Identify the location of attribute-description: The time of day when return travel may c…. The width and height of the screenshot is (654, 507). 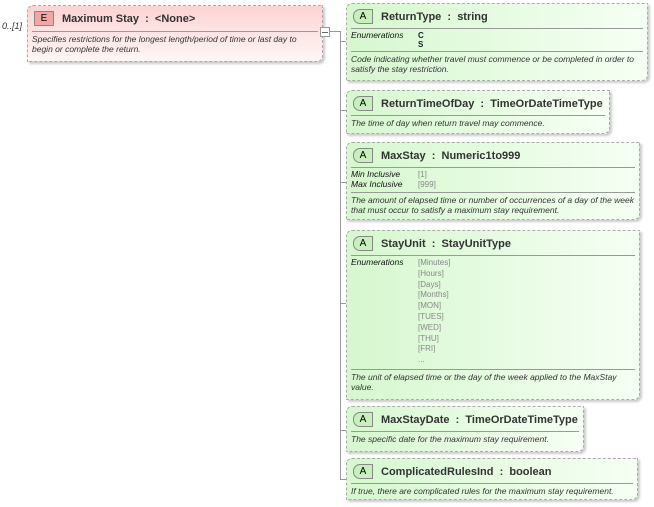
(448, 123).